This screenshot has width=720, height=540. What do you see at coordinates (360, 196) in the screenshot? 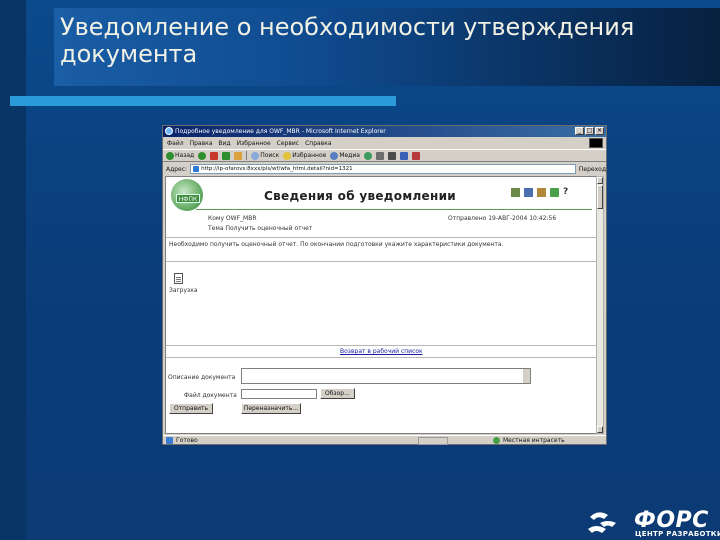
I see `page-heading: Сведения об уведомлении` at bounding box center [360, 196].